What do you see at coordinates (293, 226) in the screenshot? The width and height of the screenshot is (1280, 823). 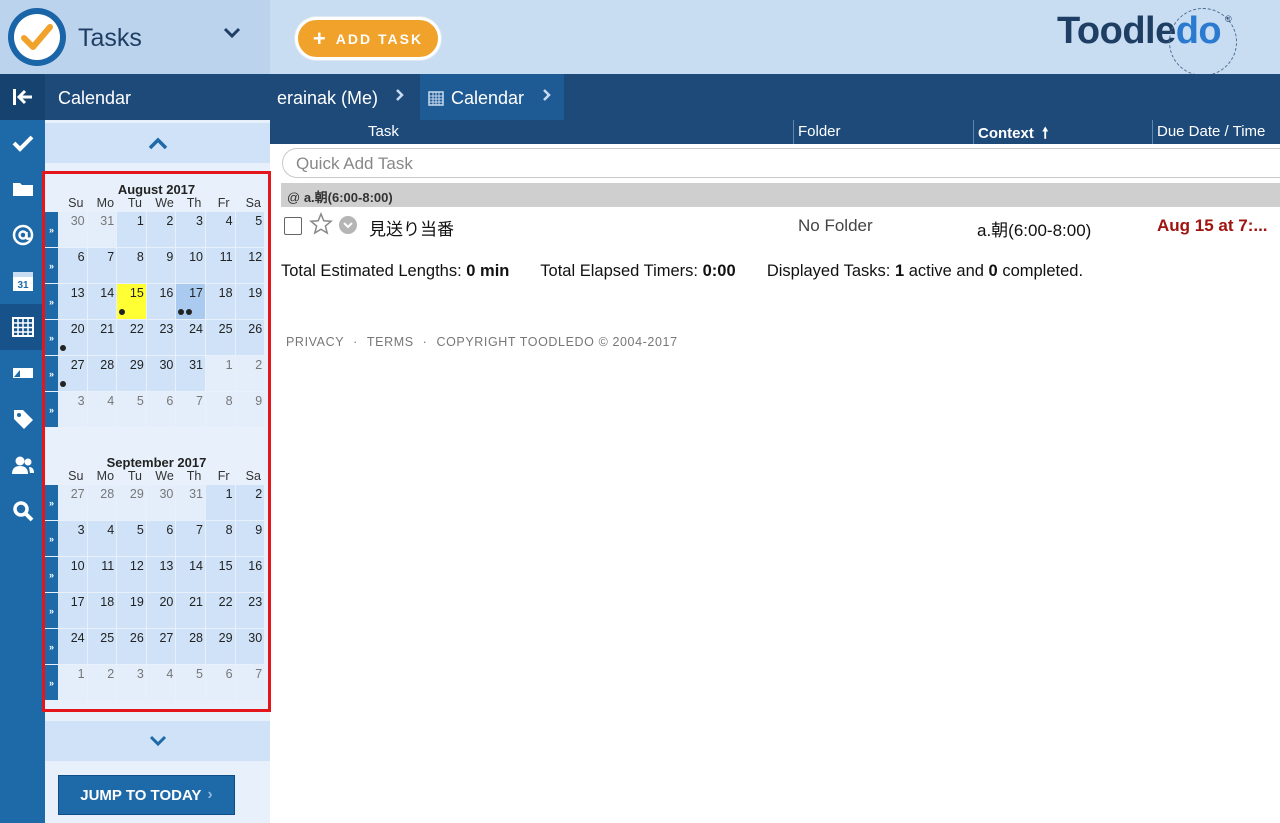 I see `complete-checkbox` at bounding box center [293, 226].